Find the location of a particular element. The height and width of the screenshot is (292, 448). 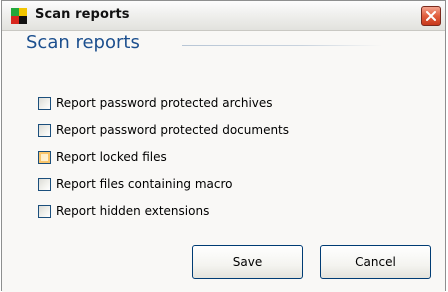

option-label: Report files containing macro is located at coordinates (144, 184).